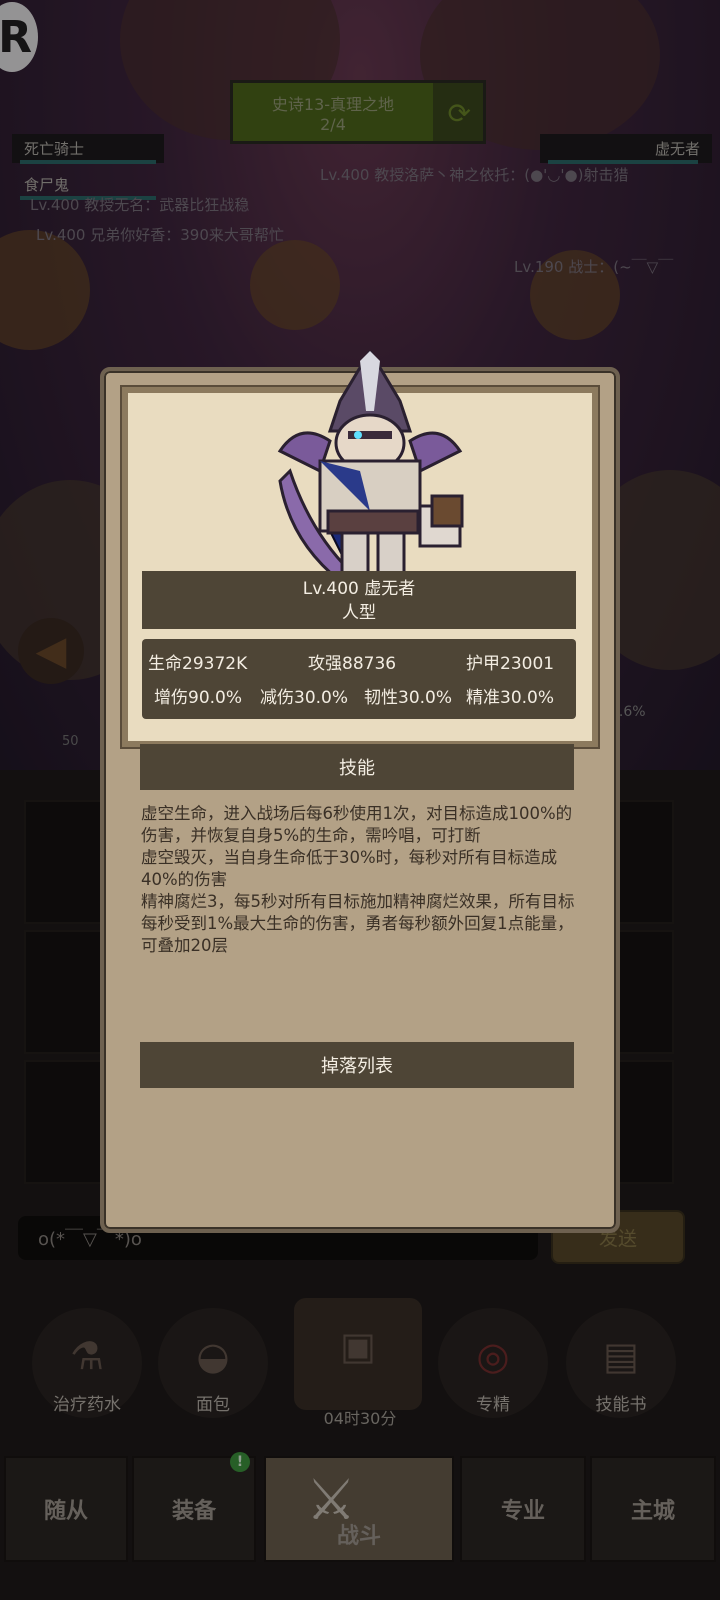  I want to click on stat-damage-up: 增伤90.0%, so click(198, 698).